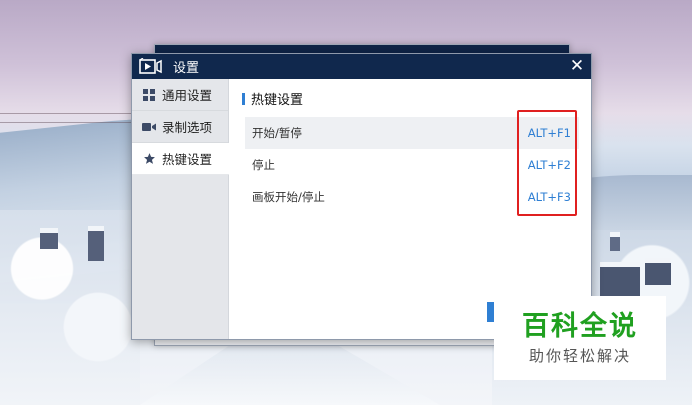 Image resolution: width=692 pixels, height=405 pixels. I want to click on sidebar-item-label: 通用设置, so click(187, 95).